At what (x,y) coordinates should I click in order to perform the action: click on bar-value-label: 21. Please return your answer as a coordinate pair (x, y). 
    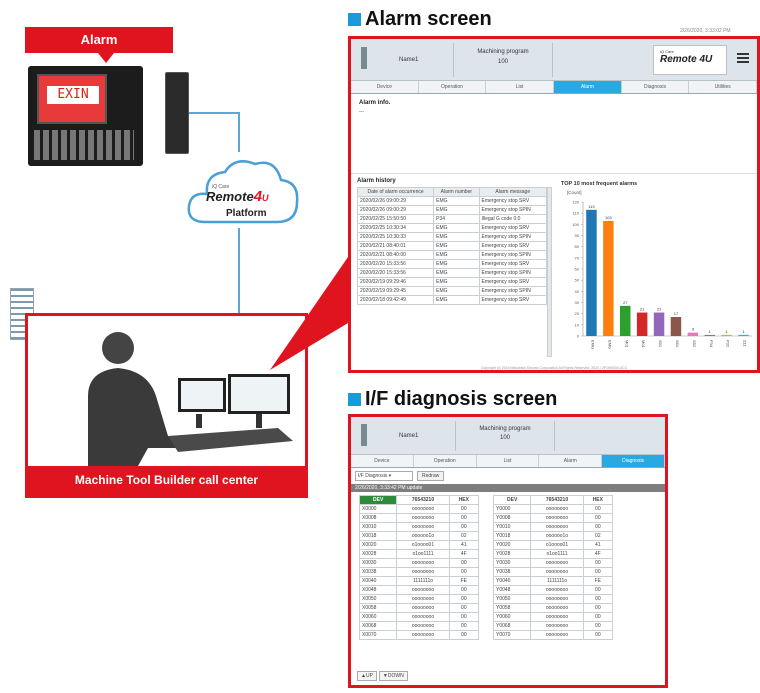
    Looking at the image, I should click on (659, 309).